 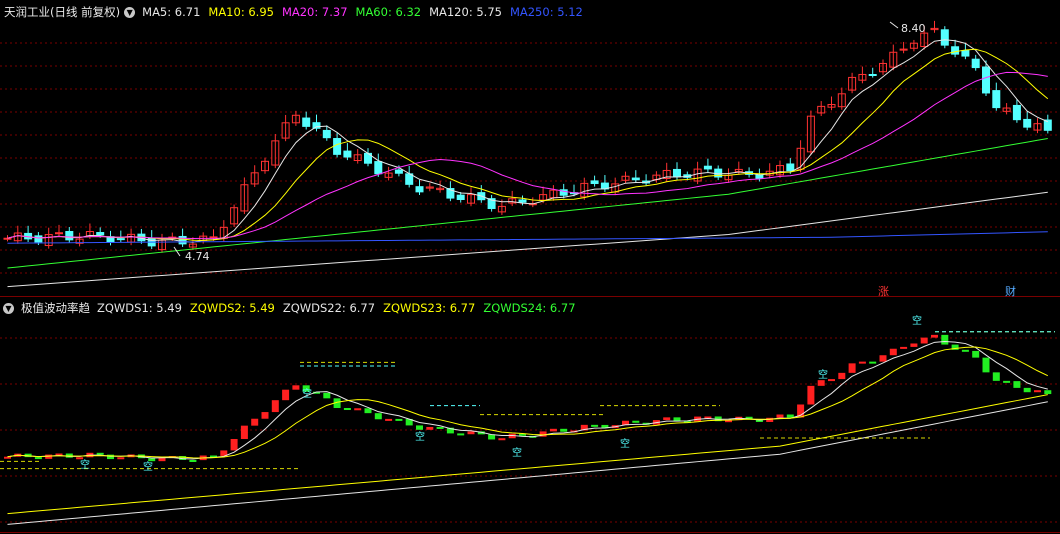 What do you see at coordinates (177, 251) in the screenshot?
I see `low-price-pointer` at bounding box center [177, 251].